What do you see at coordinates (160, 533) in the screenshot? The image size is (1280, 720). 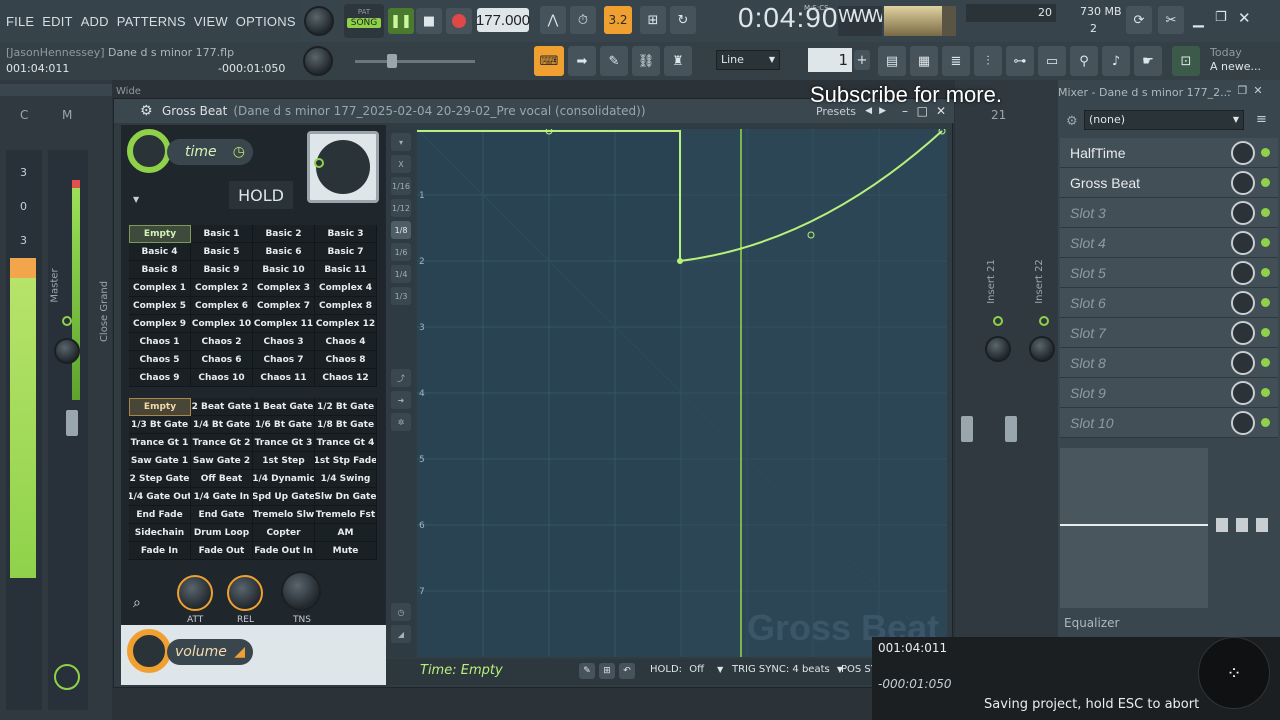 I see `volume-preset-item: Sidechain` at bounding box center [160, 533].